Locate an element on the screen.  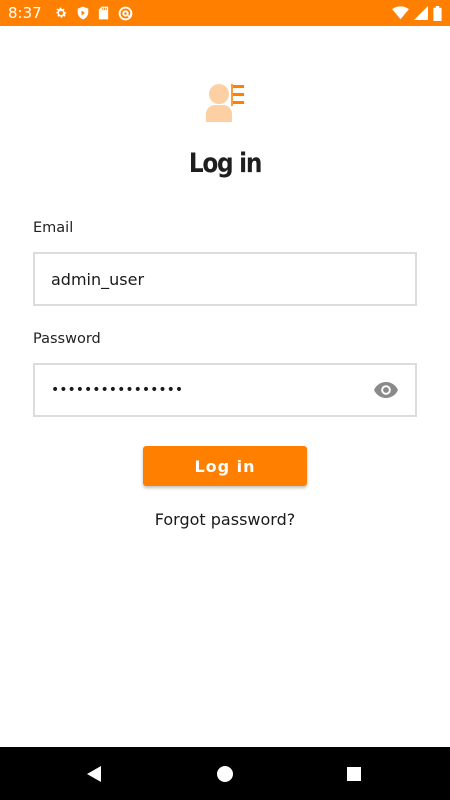
status-notification-icons is located at coordinates (93, 13).